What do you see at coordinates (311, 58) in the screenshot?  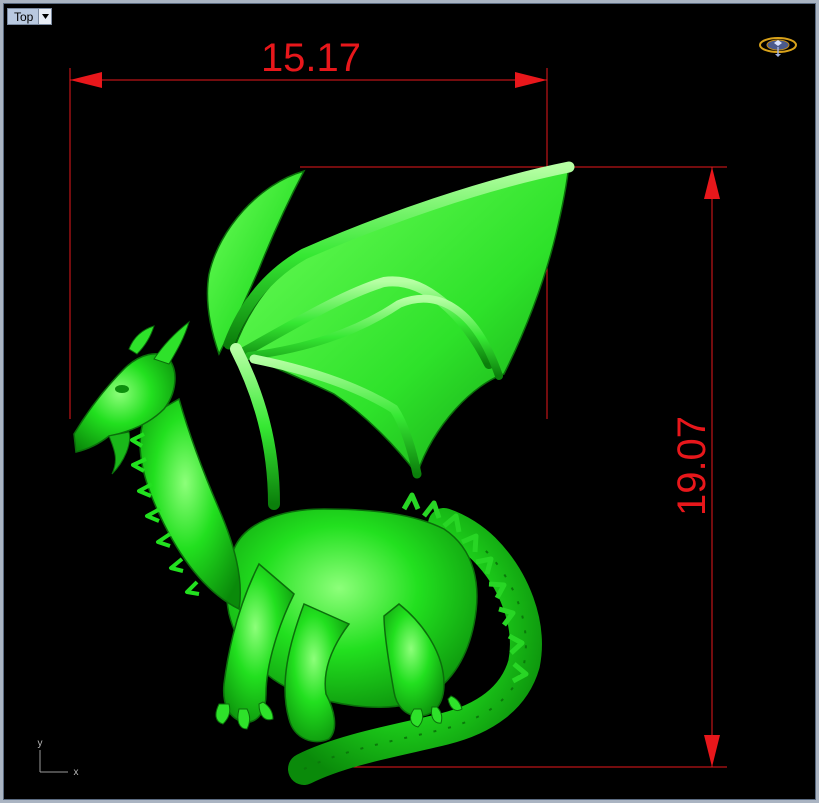 I see `width-dimension-label: 15.17` at bounding box center [311, 58].